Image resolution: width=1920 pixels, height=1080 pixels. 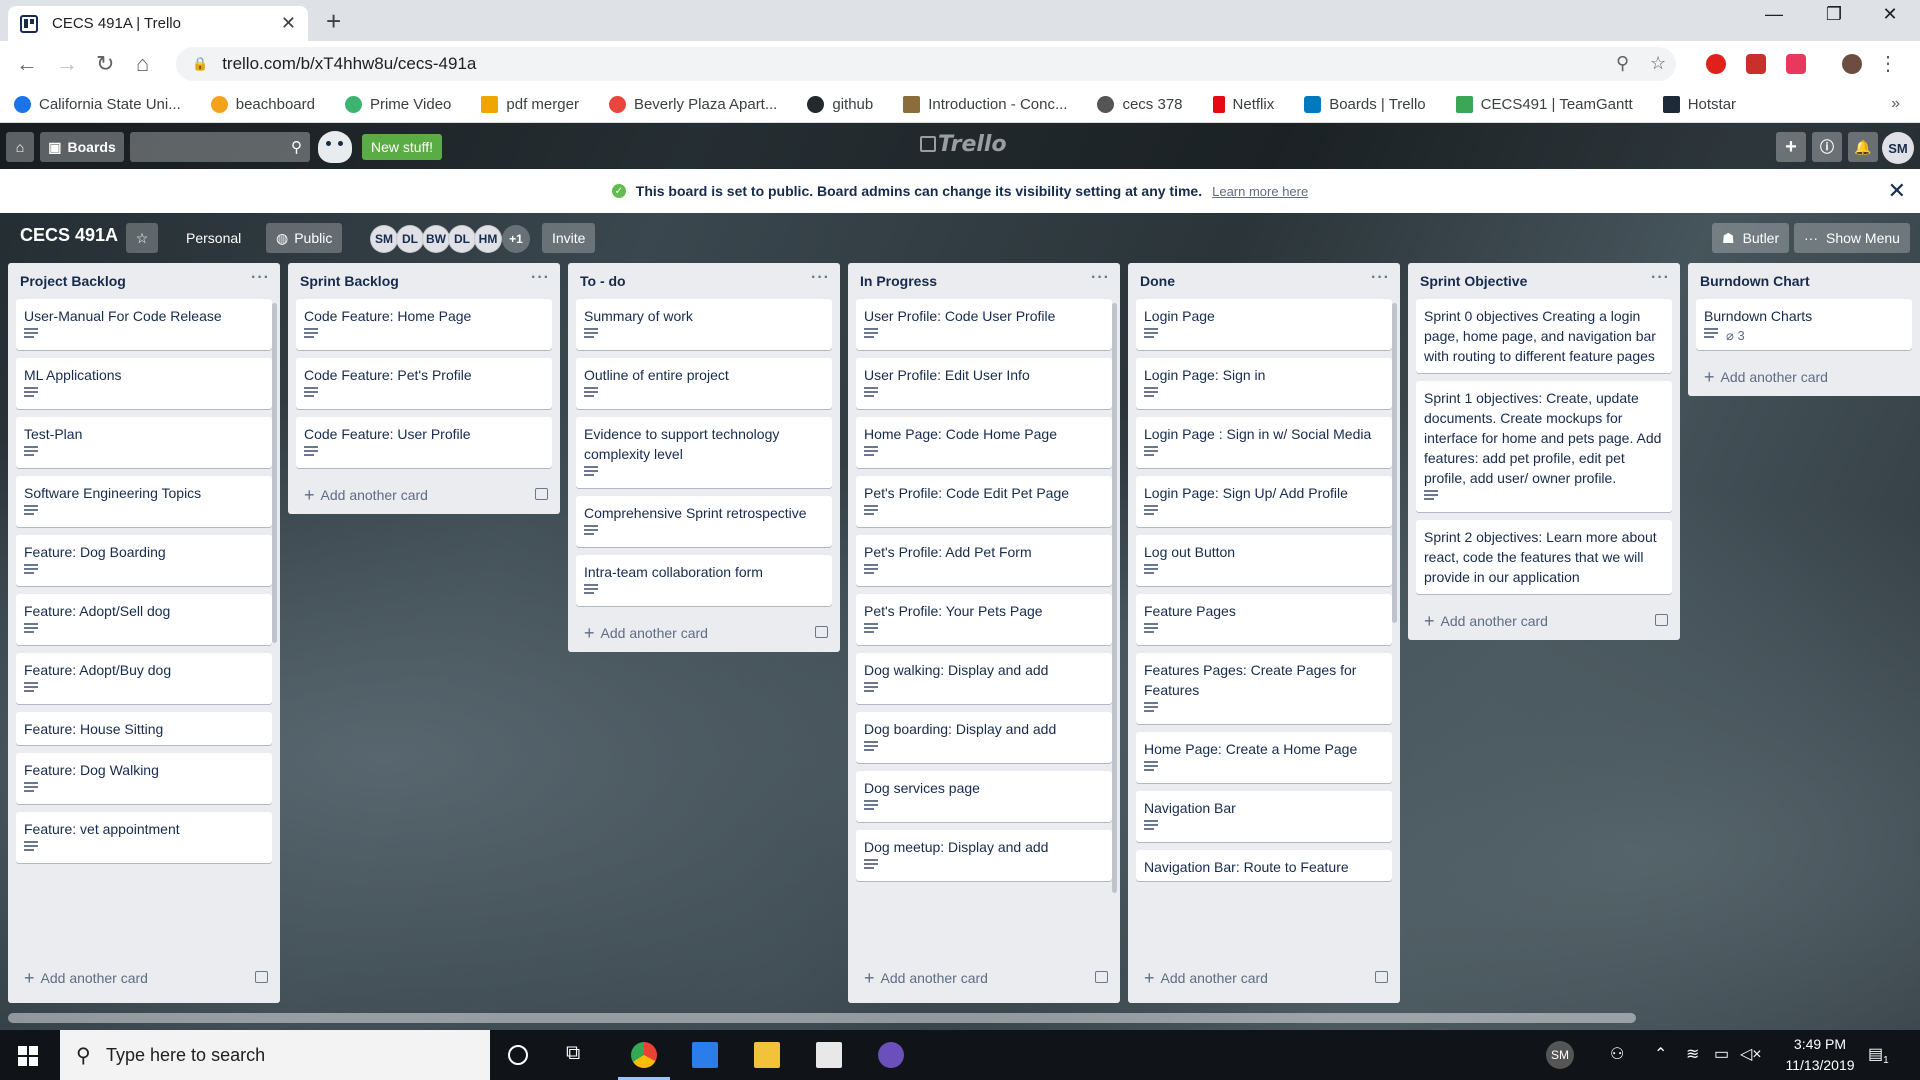 What do you see at coordinates (644, 1055) in the screenshot?
I see `chrome-app-icon` at bounding box center [644, 1055].